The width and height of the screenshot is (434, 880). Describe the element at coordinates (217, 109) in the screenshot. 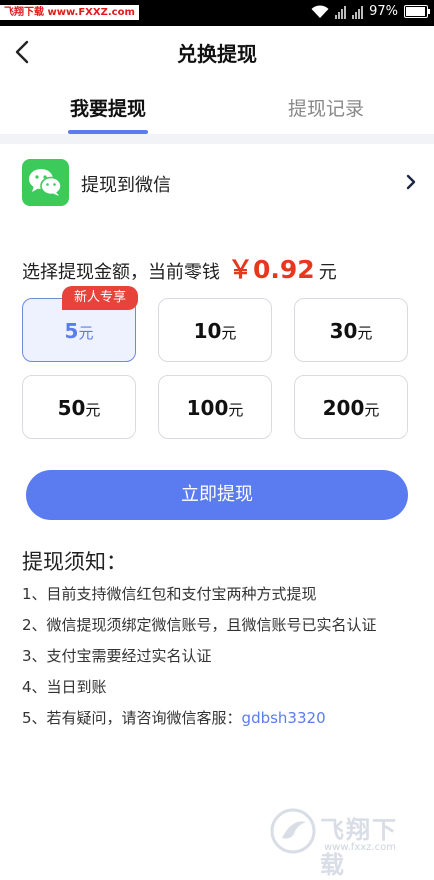

I see `tab-bar: 我要提现 提现记录` at that location.